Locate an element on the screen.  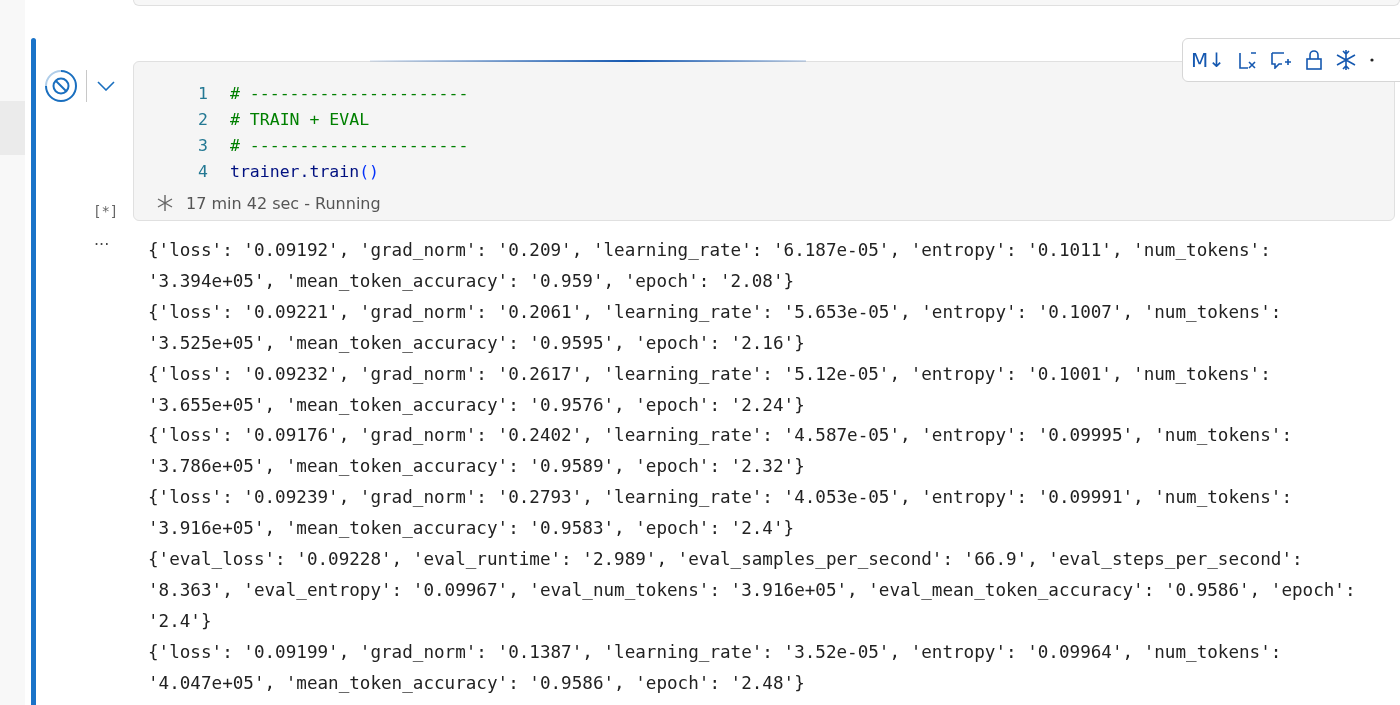
output-line: '3.786e+05', 'mean_token_accuracy': '0.9589', 'epoch': '2.32'} is located at coordinates (477, 467).